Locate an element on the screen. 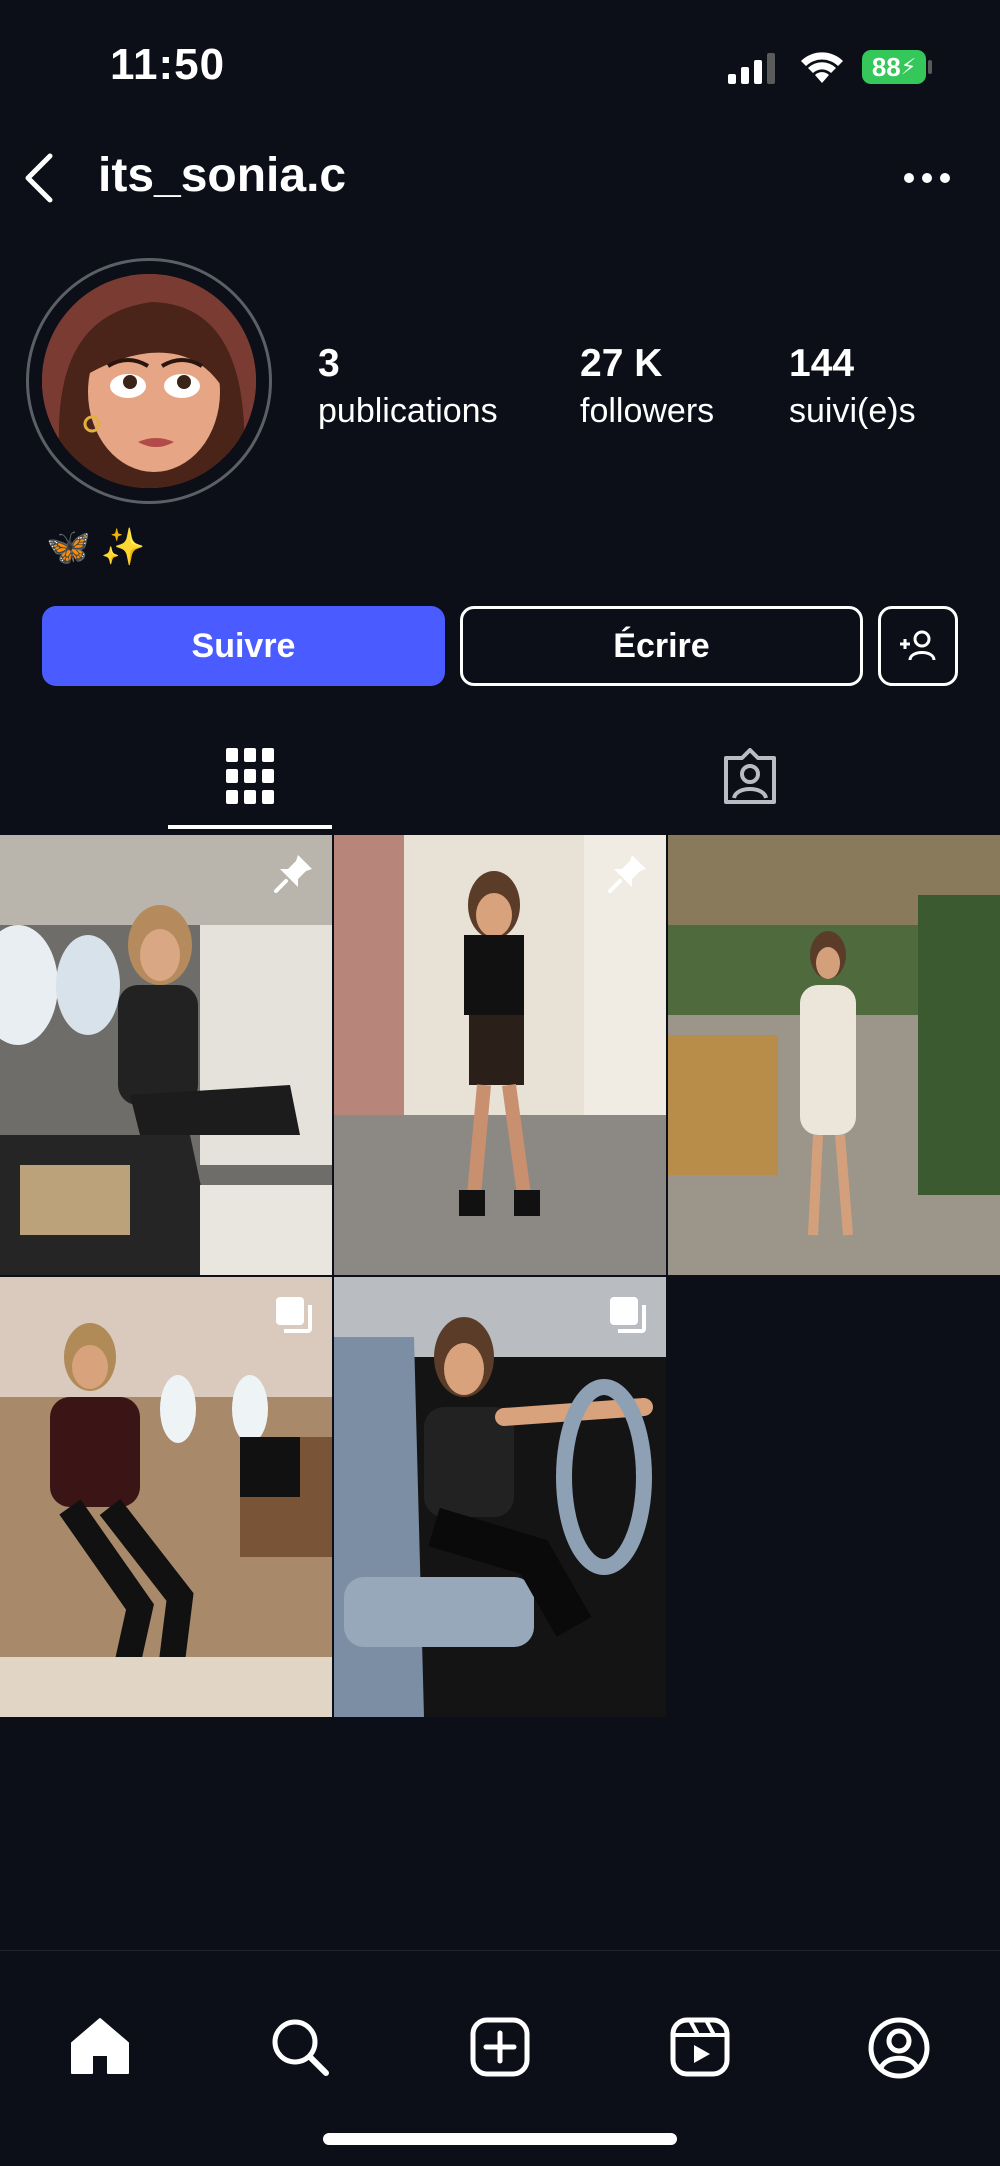 This screenshot has height=2166, width=1000. stat-following-count: 144 is located at coordinates (822, 363).